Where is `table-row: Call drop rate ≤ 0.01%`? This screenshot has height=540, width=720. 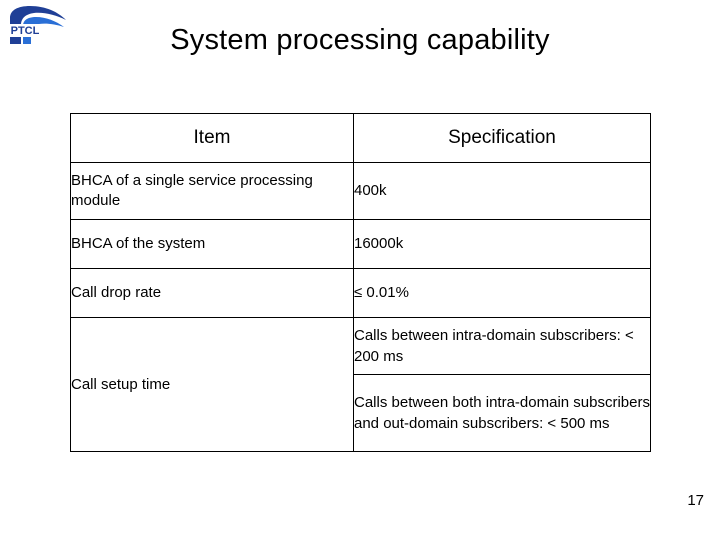
table-row: Call drop rate ≤ 0.01% is located at coordinates (360, 293).